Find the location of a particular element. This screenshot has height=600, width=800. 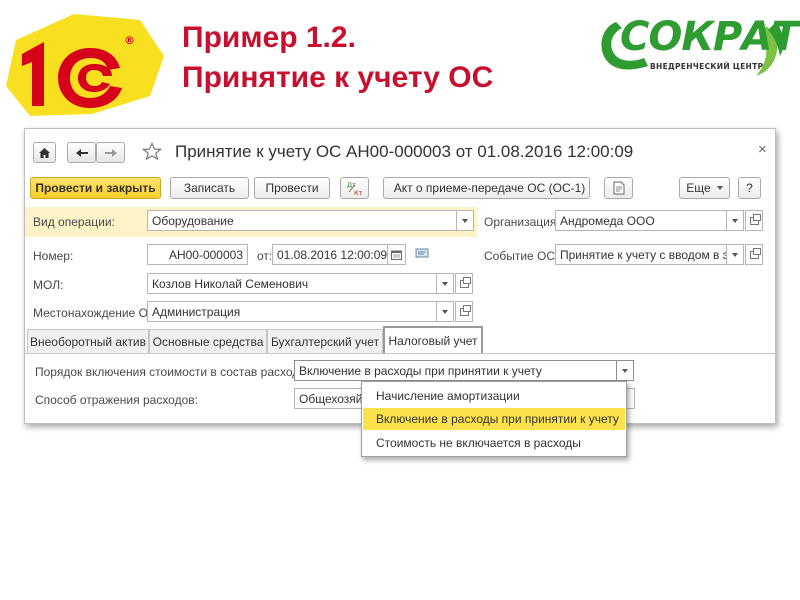

comment-icon is located at coordinates (422, 253).